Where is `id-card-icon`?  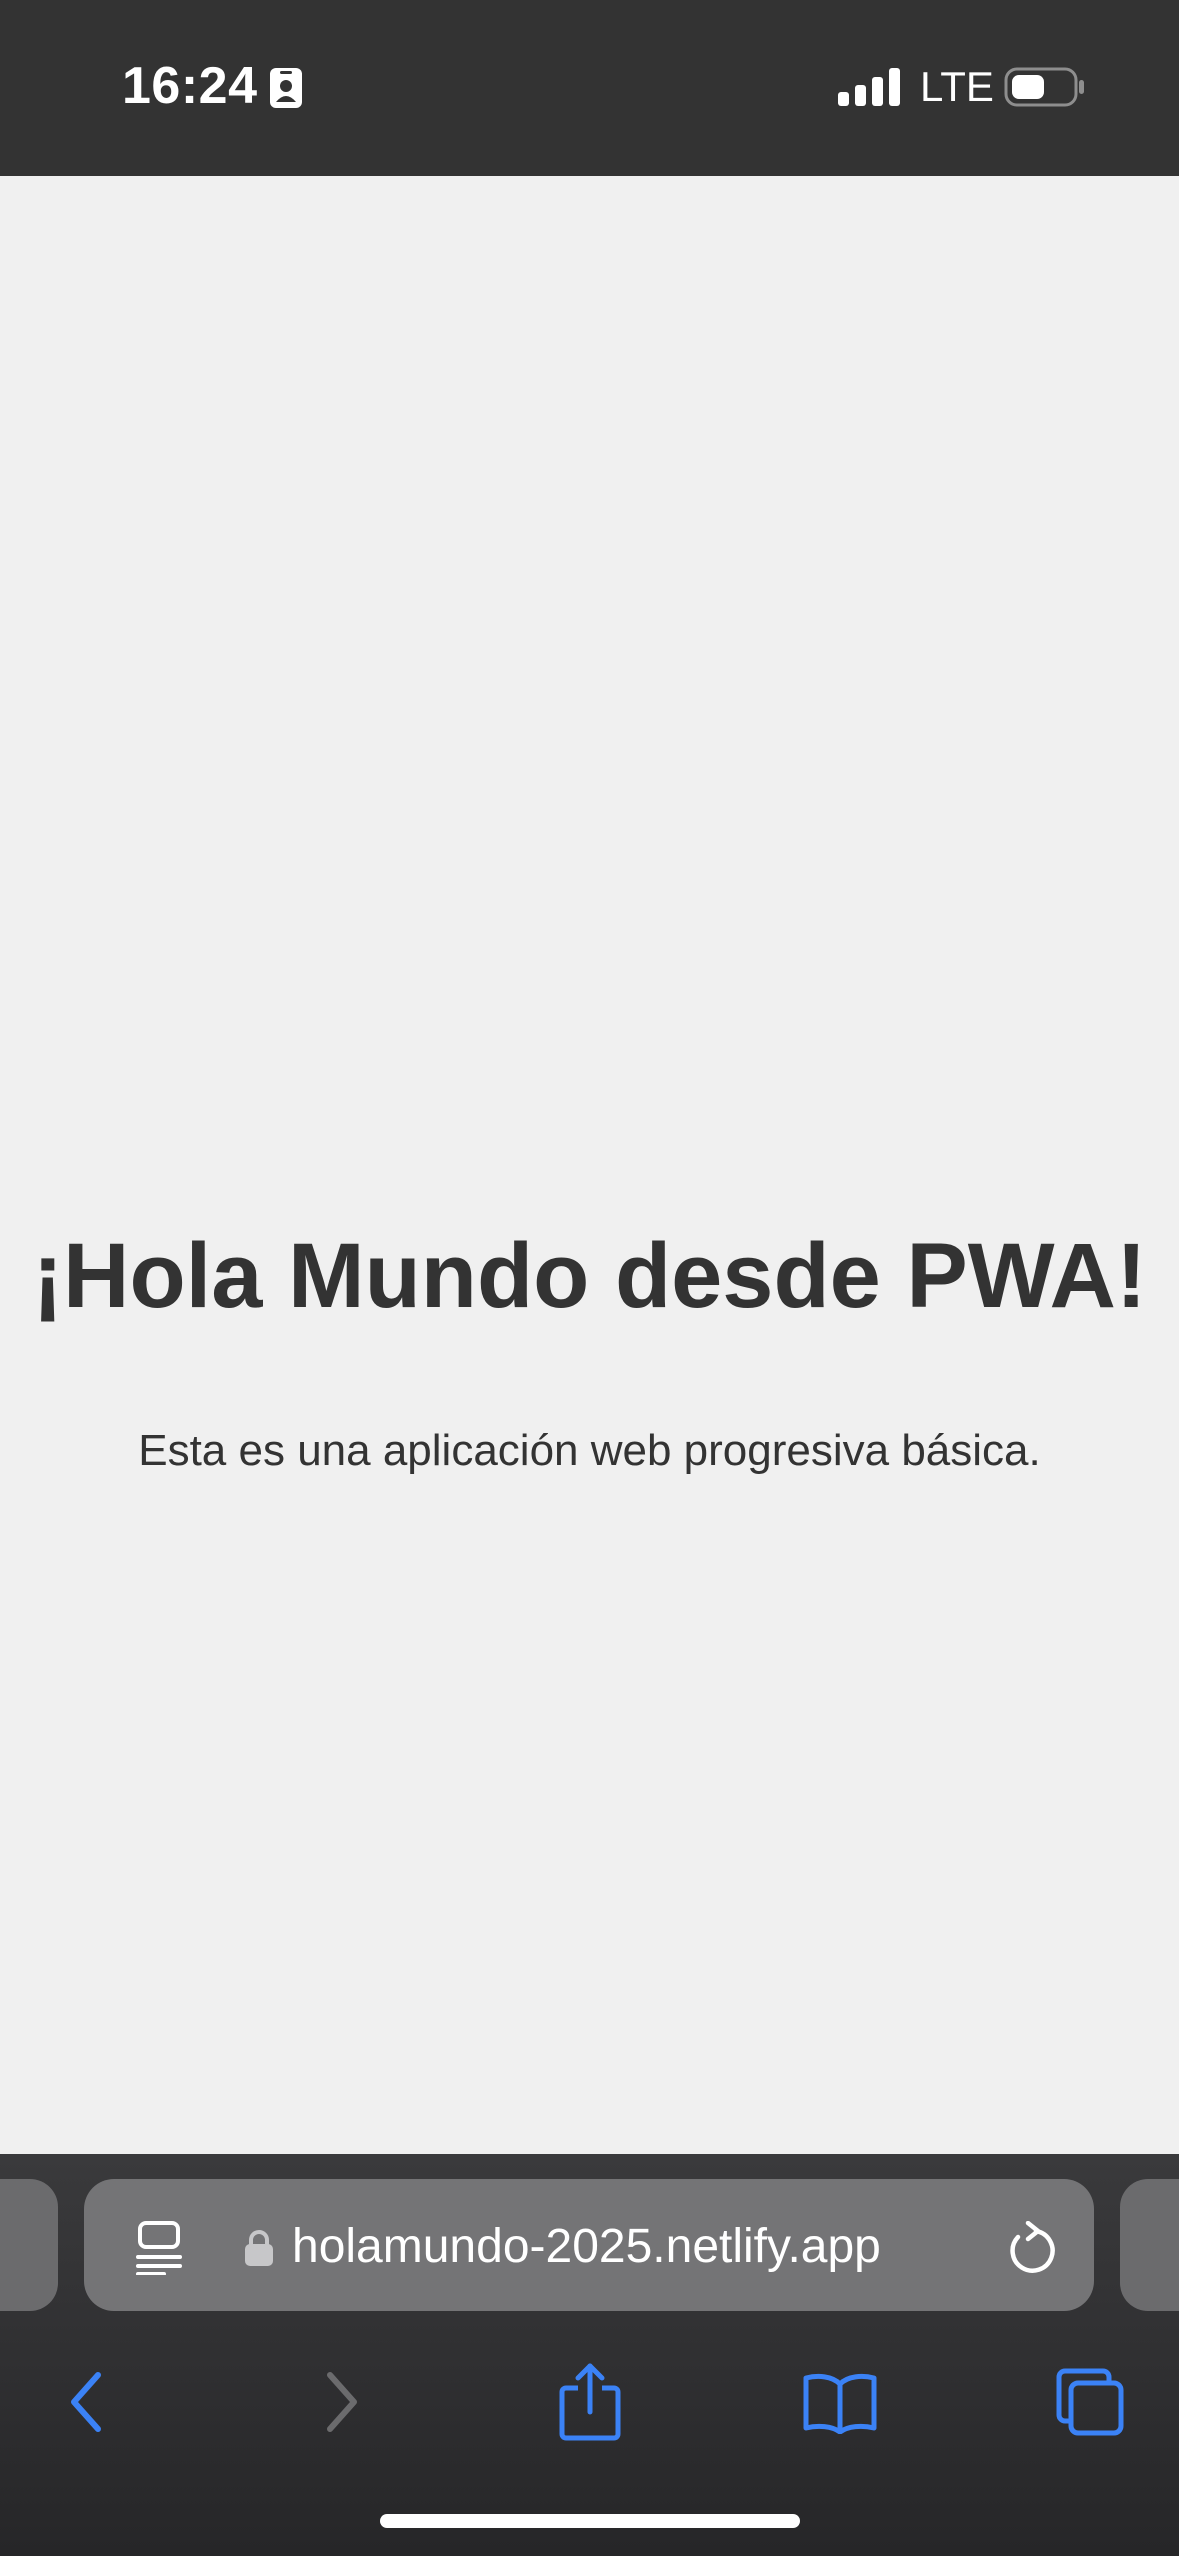
id-card-icon is located at coordinates (286, 88).